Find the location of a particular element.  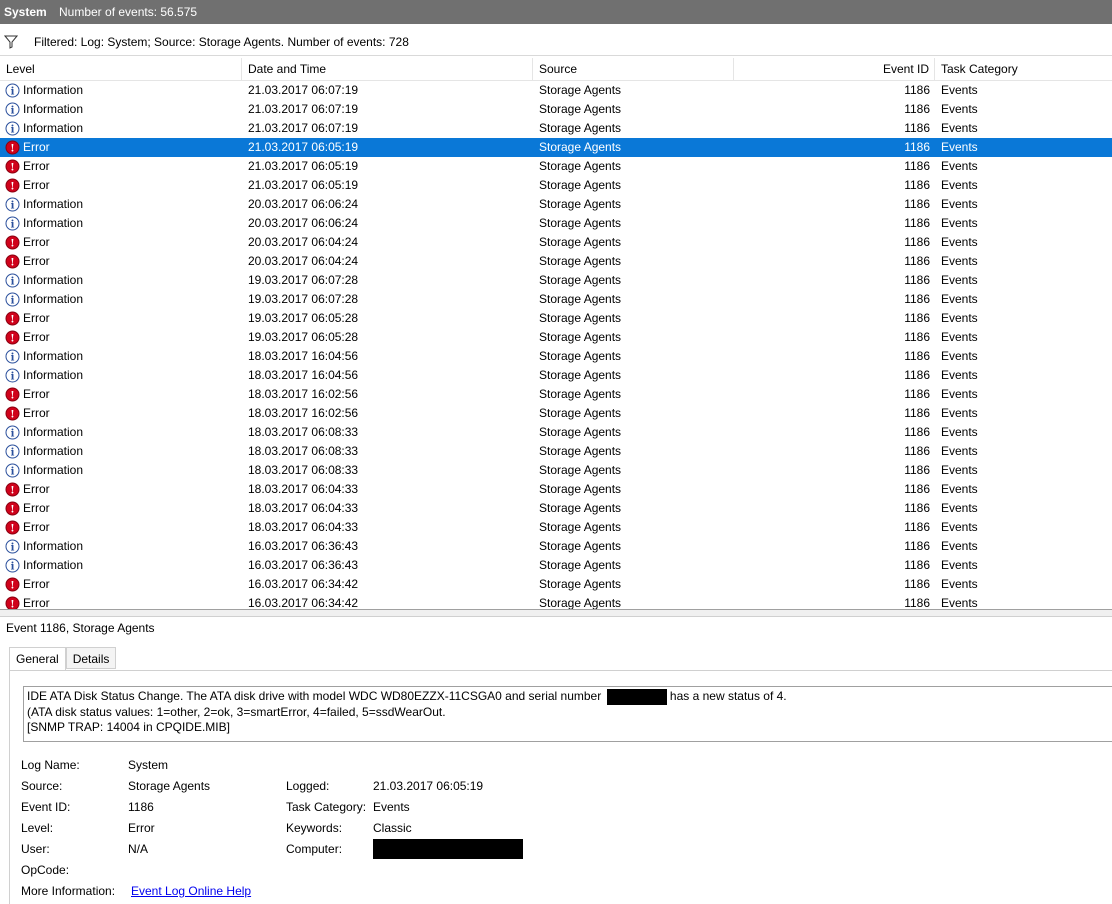

column-header-event-id: Event ID is located at coordinates (834, 69).